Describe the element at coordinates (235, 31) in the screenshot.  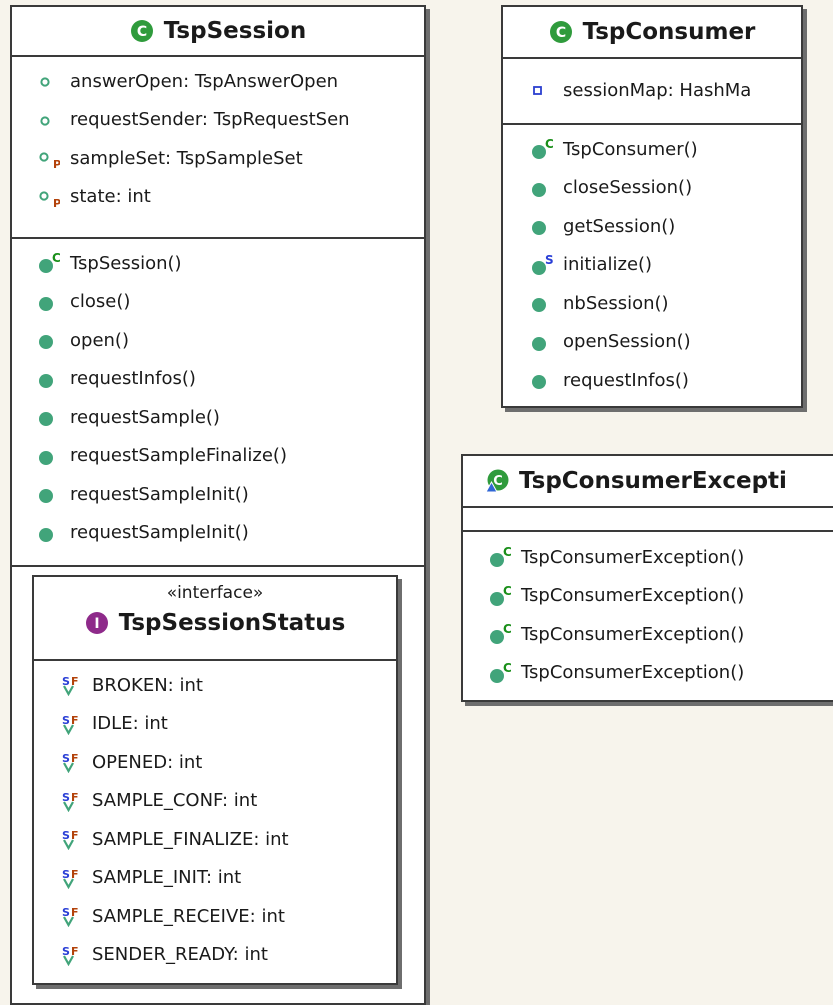
I see `class-name: TspSession` at that location.